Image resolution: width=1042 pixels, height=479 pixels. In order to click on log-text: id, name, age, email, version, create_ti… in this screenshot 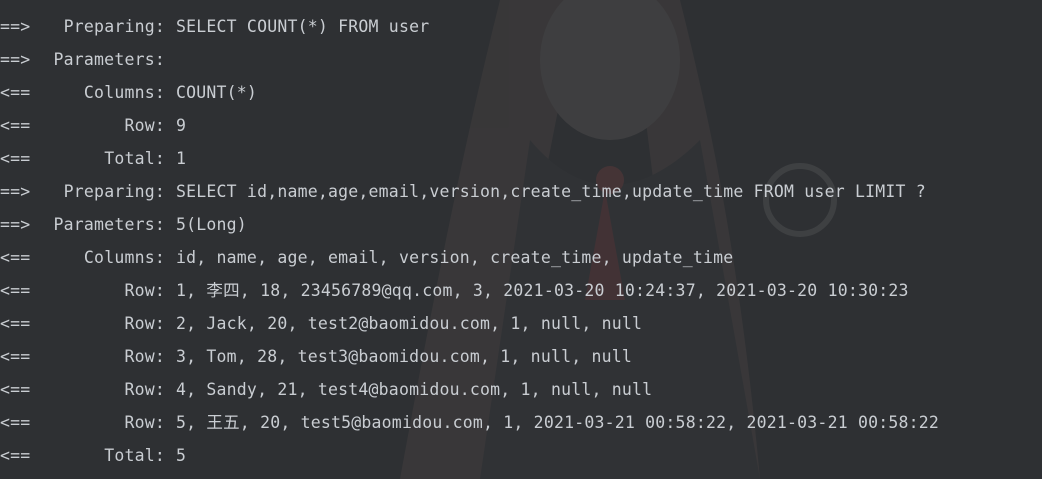, I will do `click(455, 257)`.